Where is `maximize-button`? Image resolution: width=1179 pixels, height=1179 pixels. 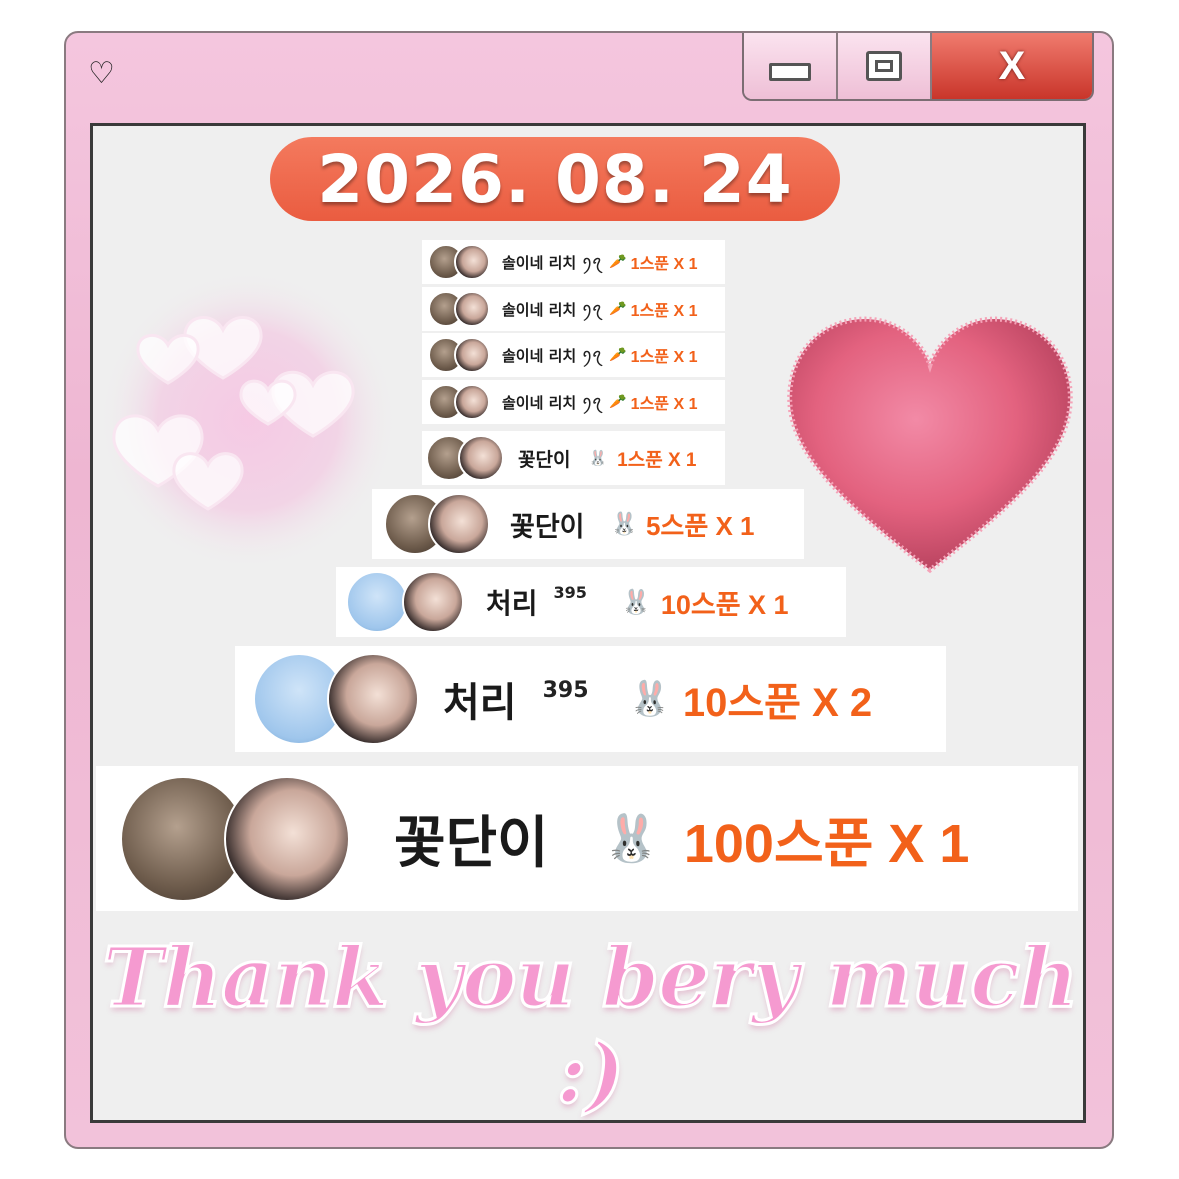 maximize-button is located at coordinates (885, 66).